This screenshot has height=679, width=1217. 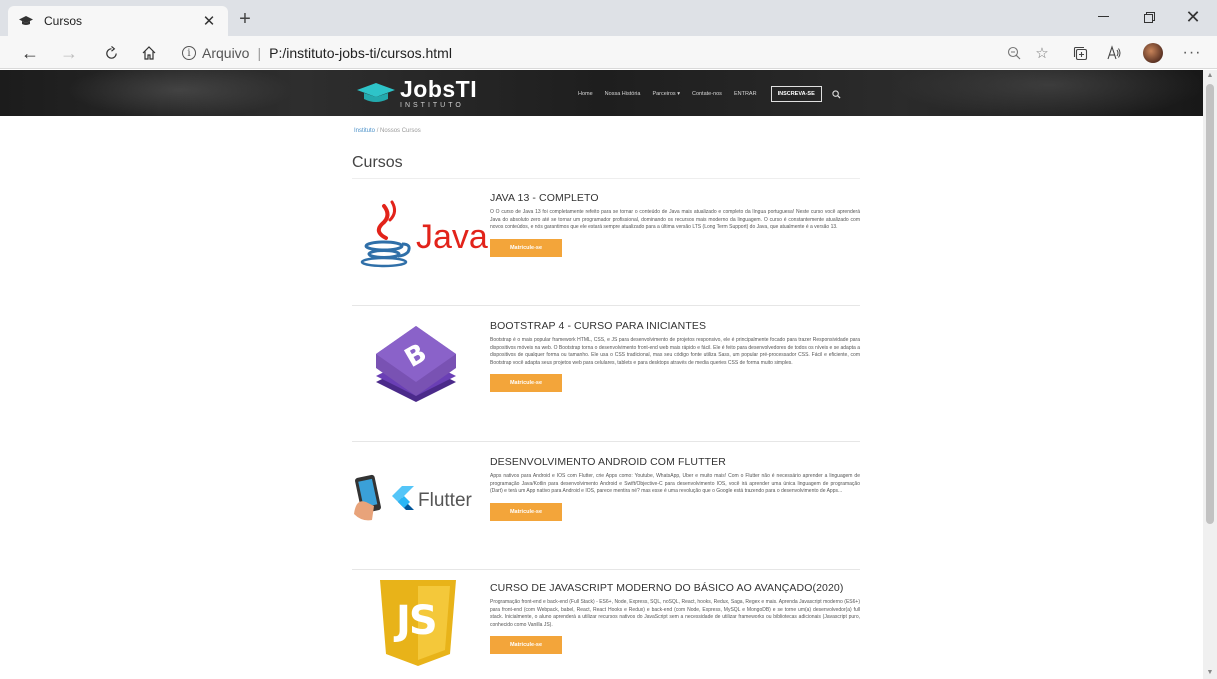 I want to click on collections-icon, so click(x=1080, y=53).